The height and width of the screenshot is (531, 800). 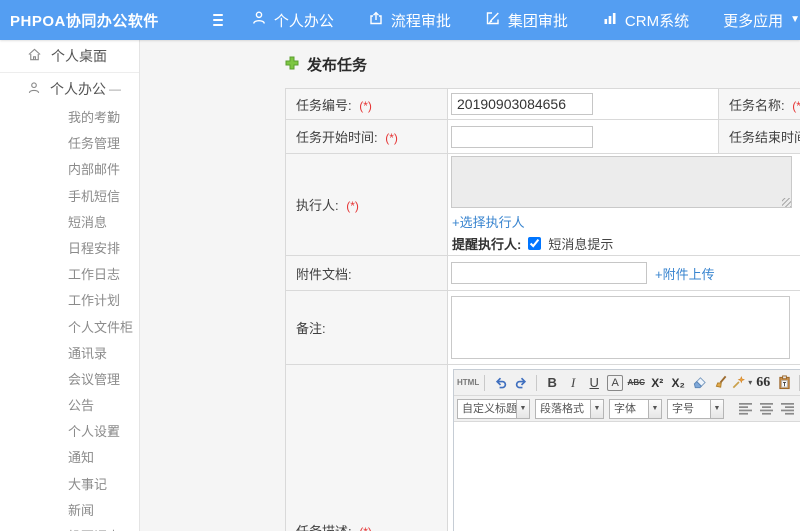 What do you see at coordinates (522, 136) in the screenshot?
I see `start-time-input` at bounding box center [522, 136].